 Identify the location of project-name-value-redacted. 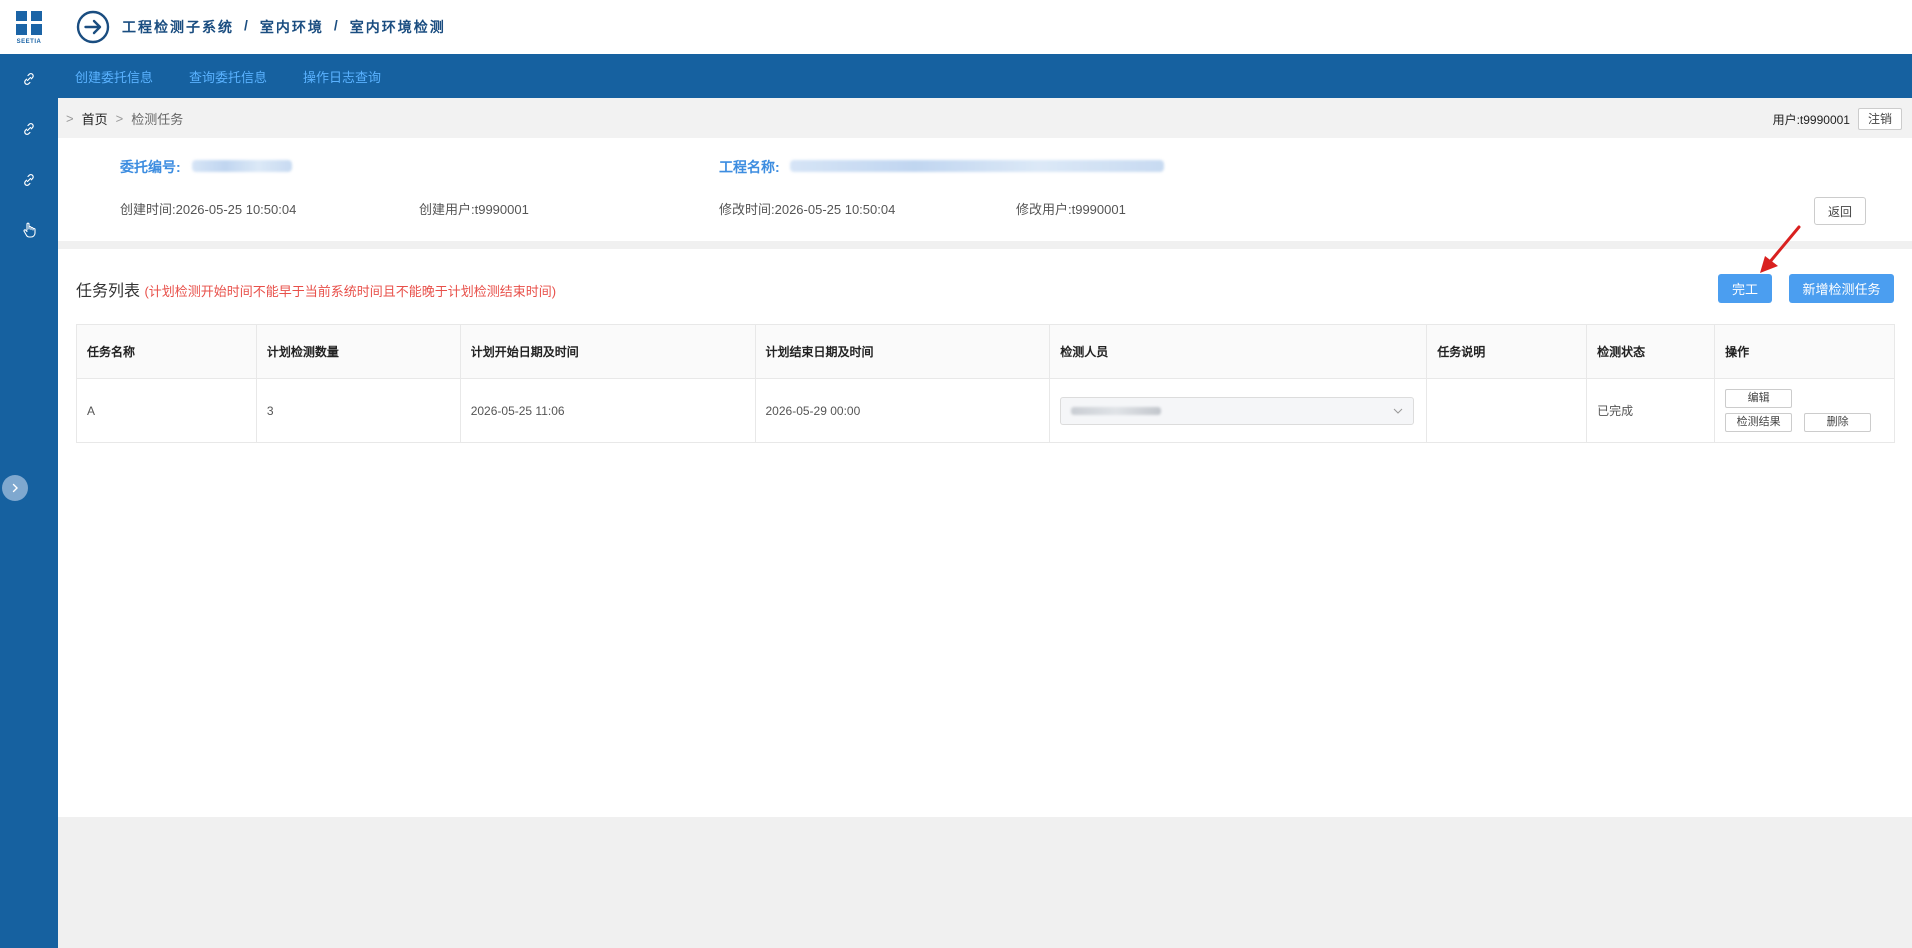
(977, 166).